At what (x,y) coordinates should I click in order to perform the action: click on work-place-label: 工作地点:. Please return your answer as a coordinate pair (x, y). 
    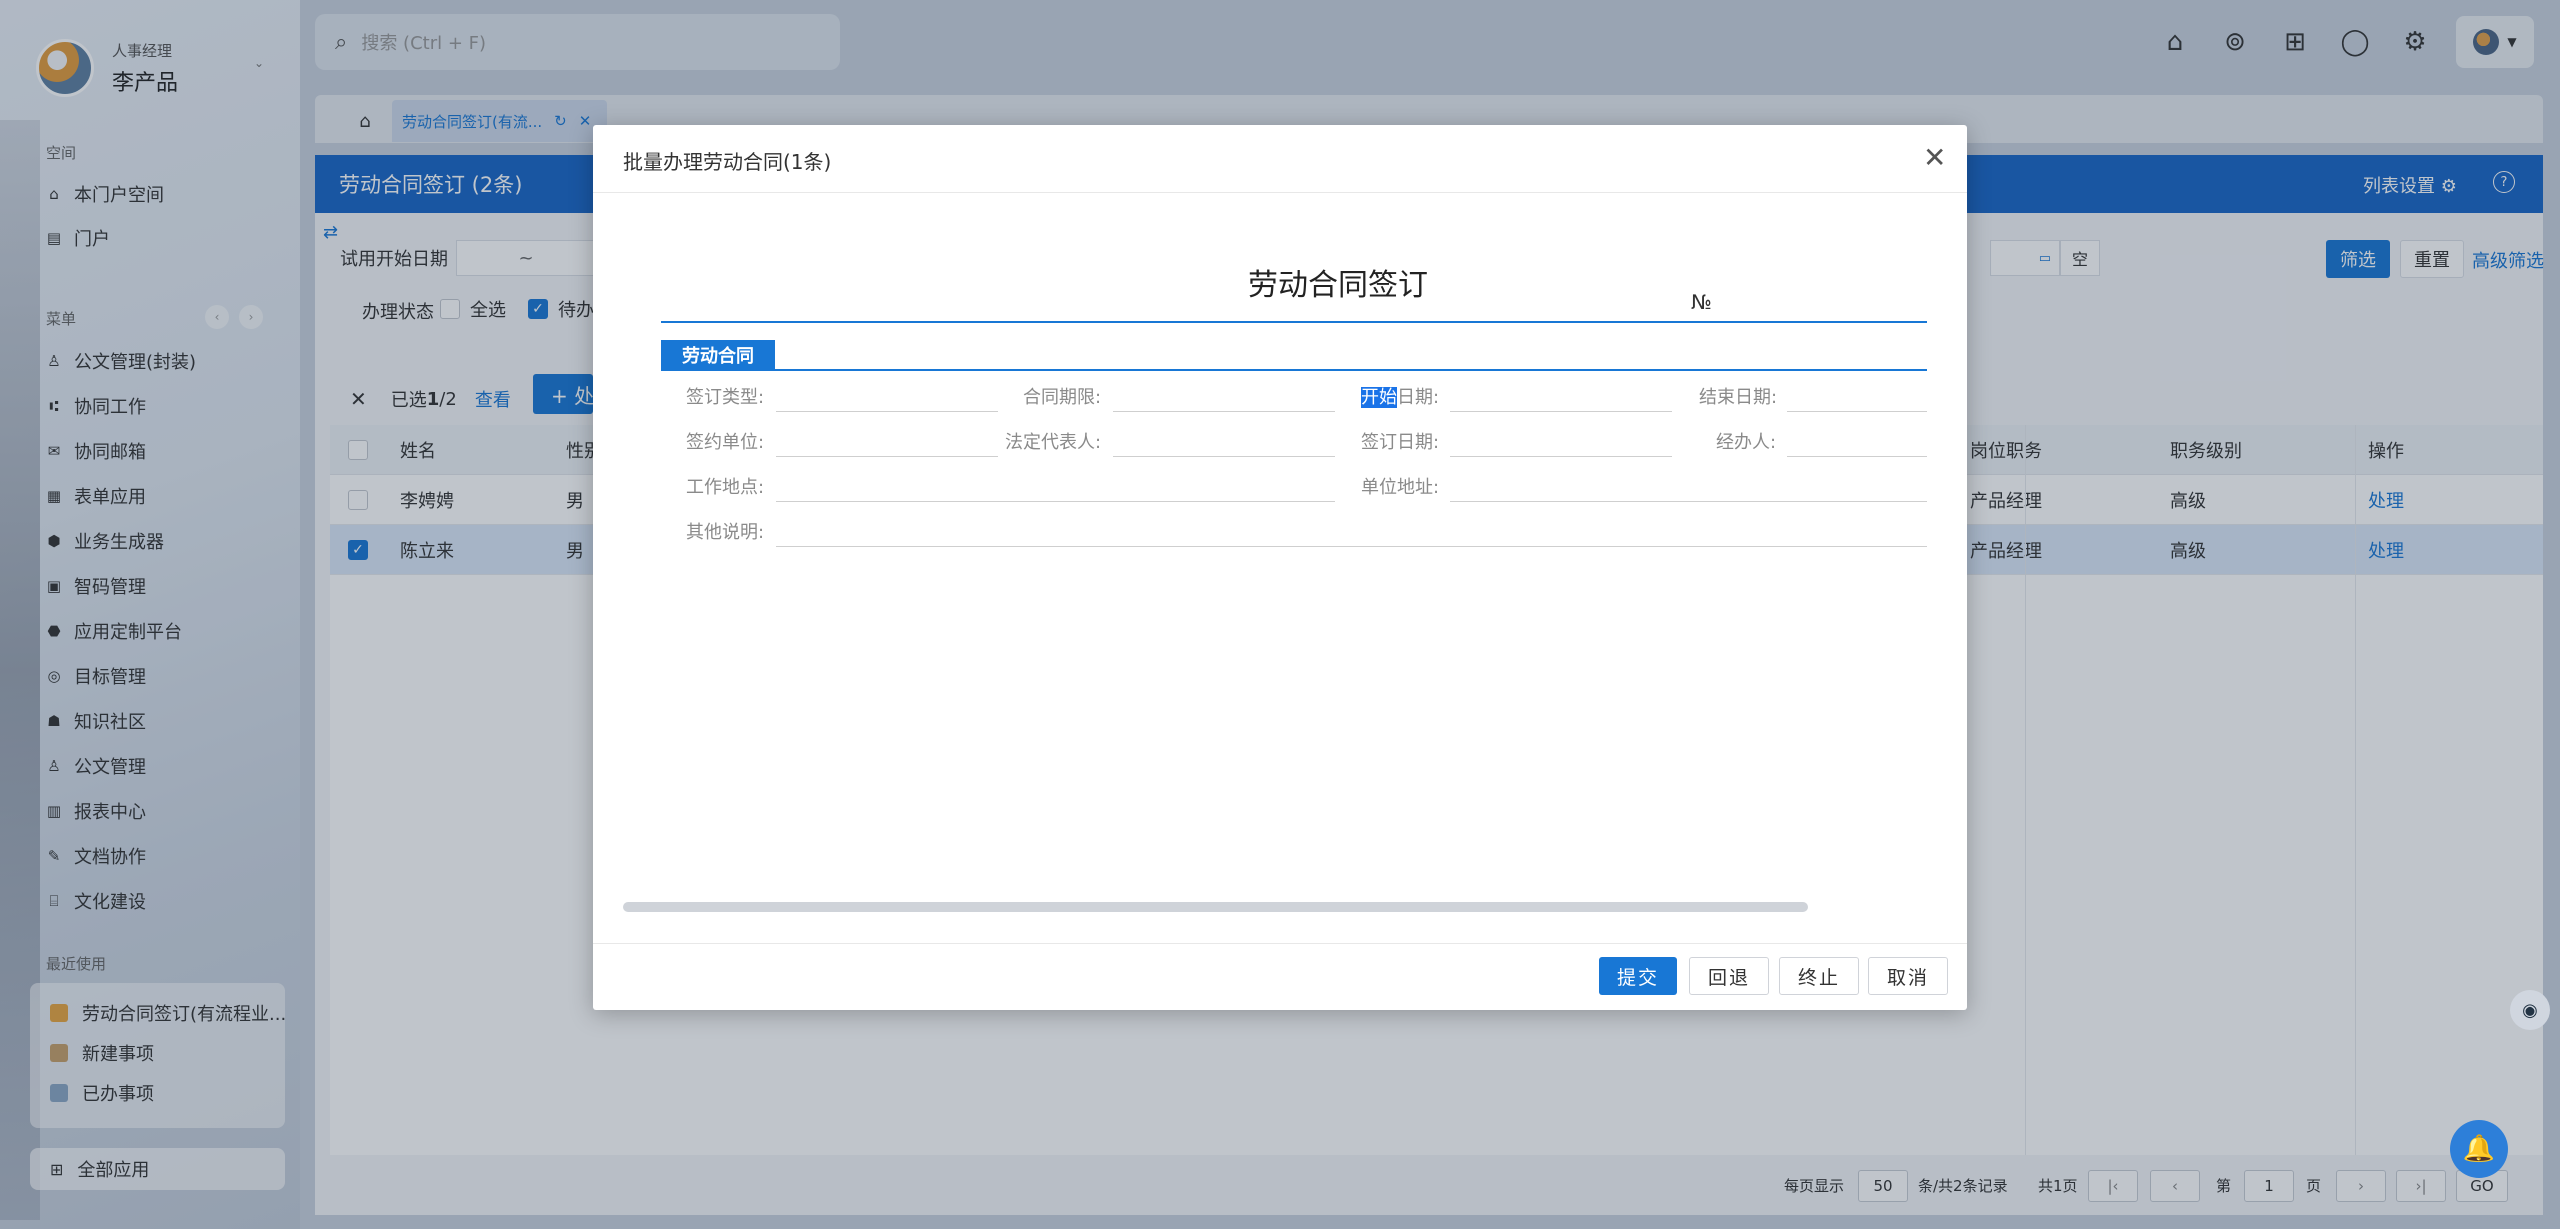
    Looking at the image, I should click on (725, 487).